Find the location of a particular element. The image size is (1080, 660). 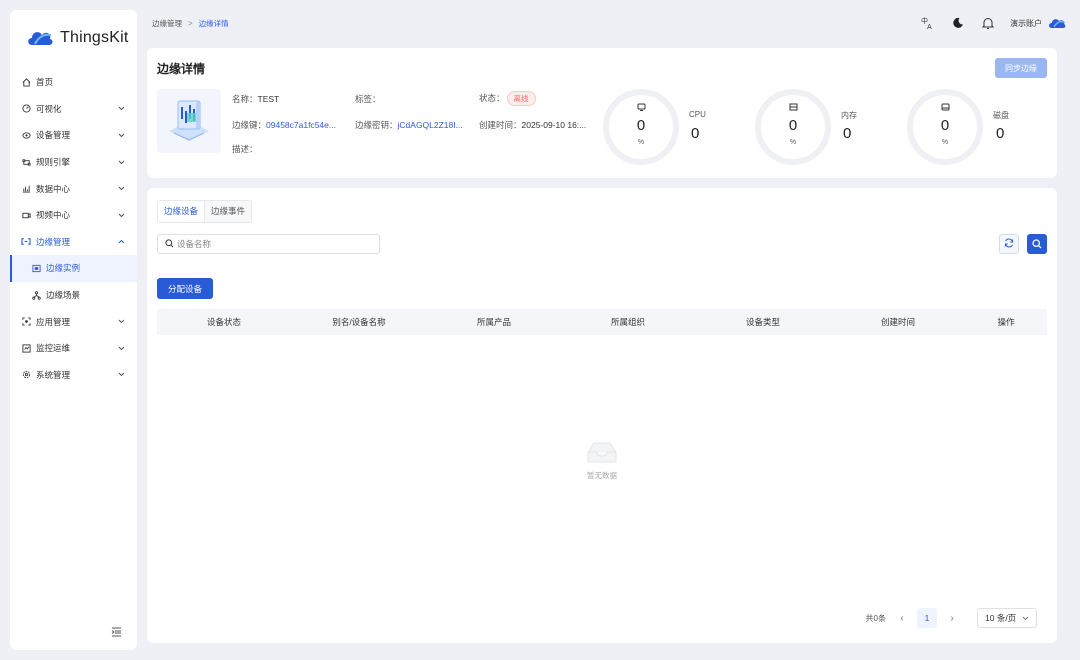

description-label: 描述： is located at coordinates (245, 149).